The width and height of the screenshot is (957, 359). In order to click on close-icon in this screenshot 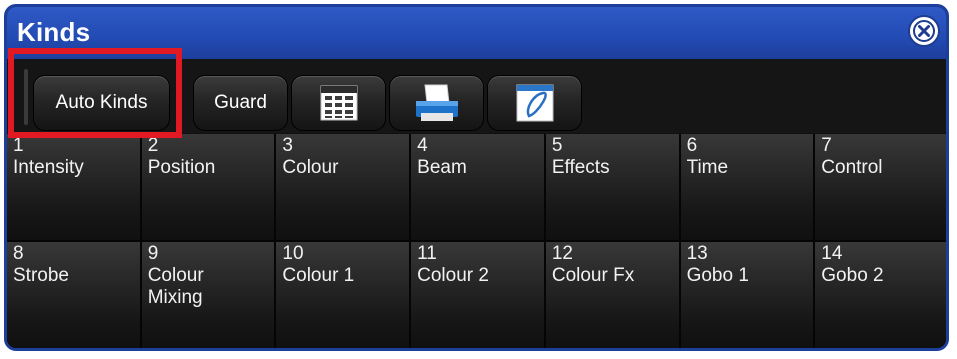, I will do `click(924, 31)`.